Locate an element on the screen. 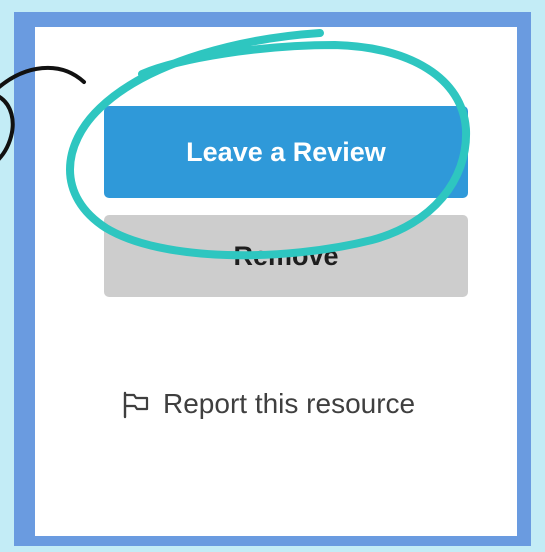  report-resource-label: Report this resource is located at coordinates (289, 403).